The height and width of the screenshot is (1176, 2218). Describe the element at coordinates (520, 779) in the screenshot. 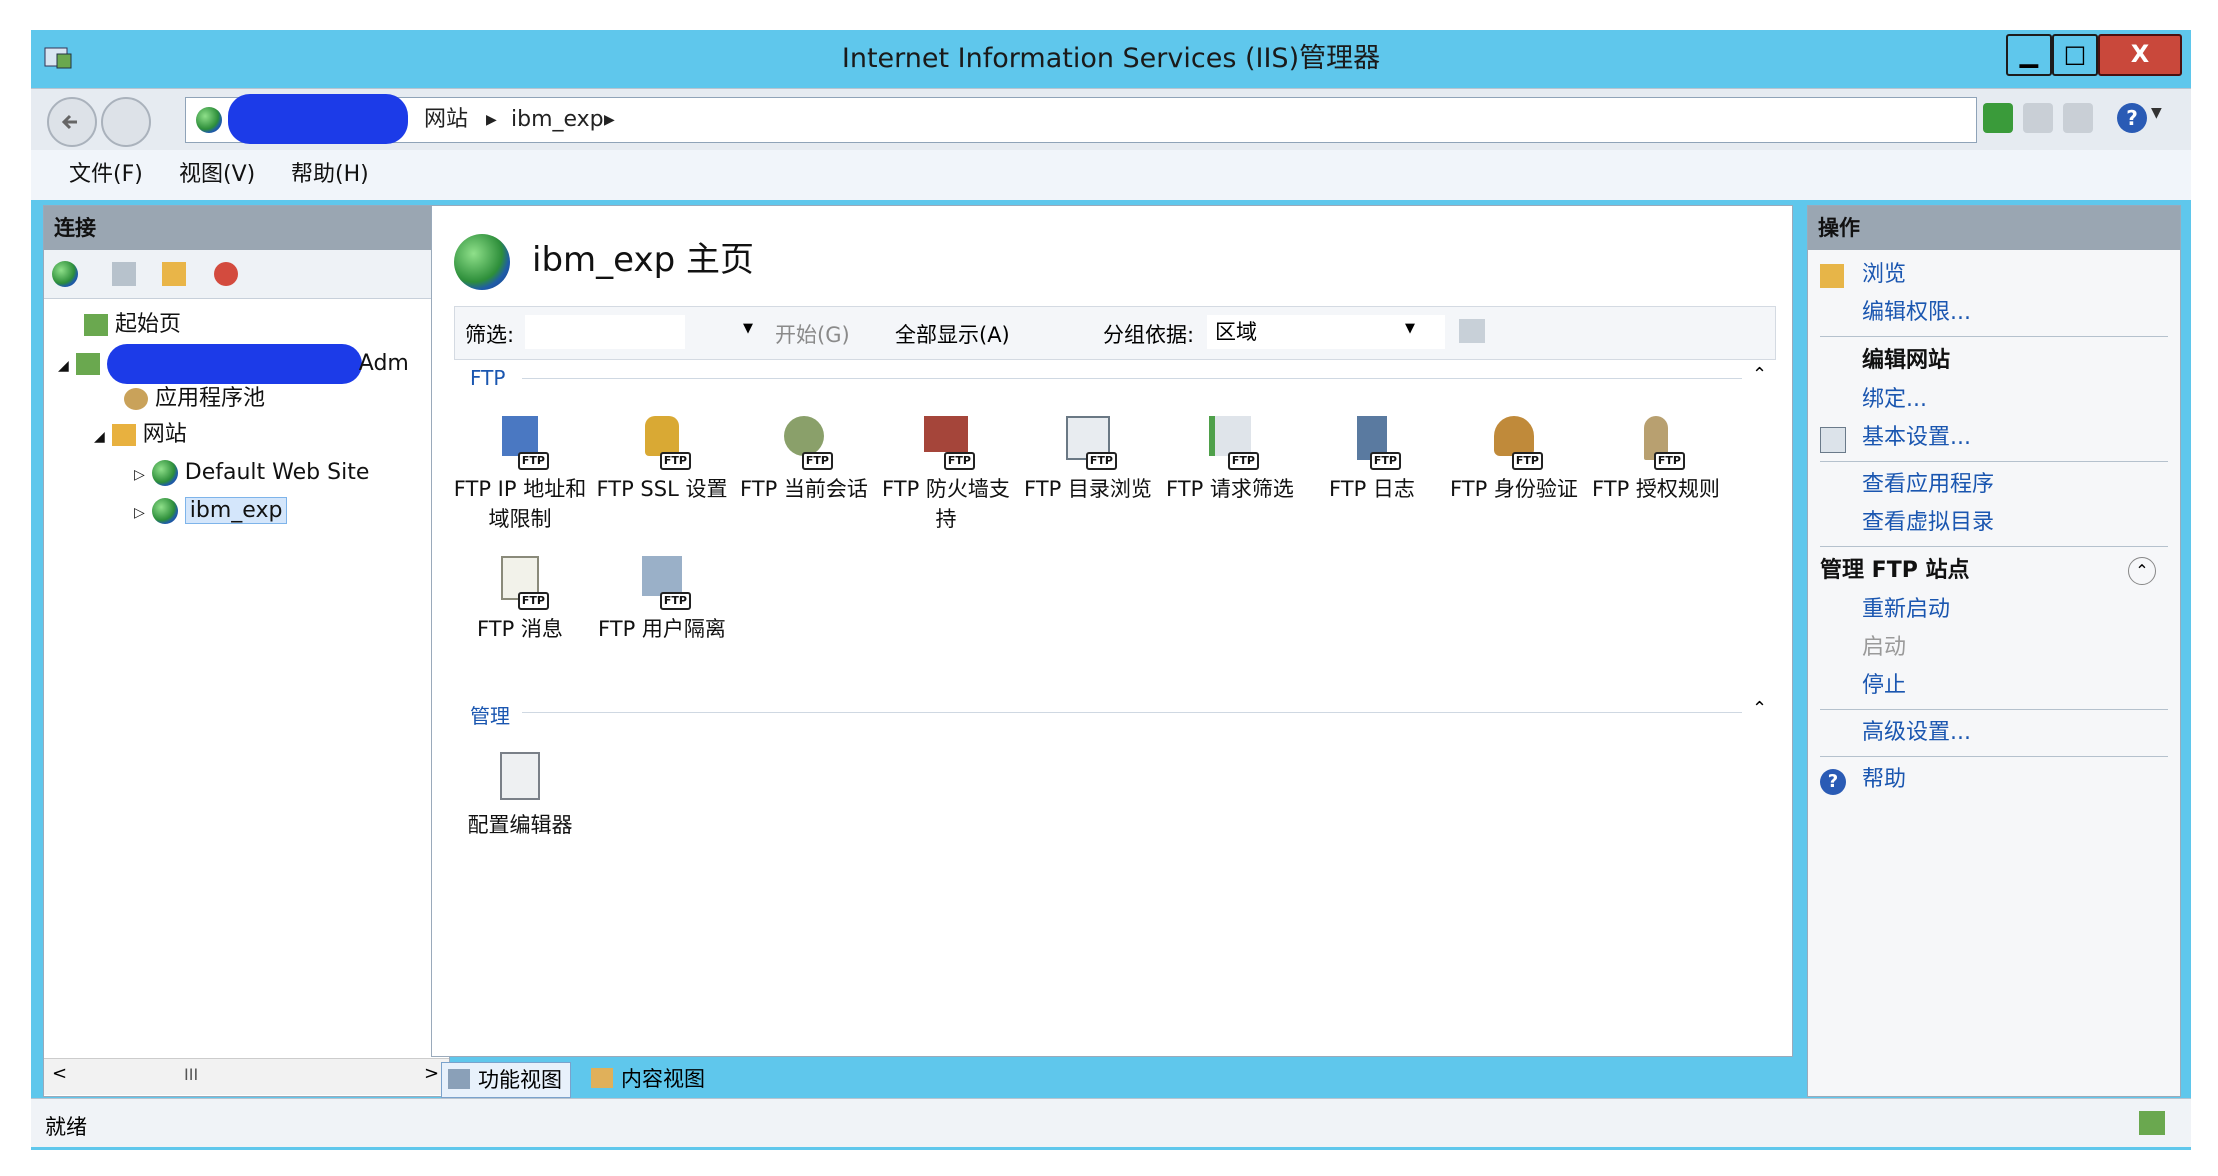

I see `config-editor-icon` at that location.